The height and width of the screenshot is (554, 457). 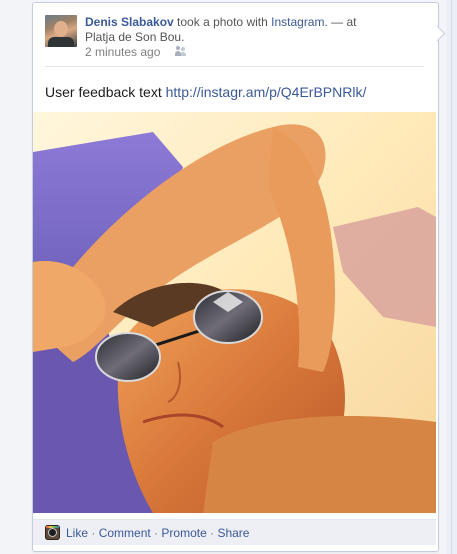 I want to click on timeline-line, so click(x=451, y=277).